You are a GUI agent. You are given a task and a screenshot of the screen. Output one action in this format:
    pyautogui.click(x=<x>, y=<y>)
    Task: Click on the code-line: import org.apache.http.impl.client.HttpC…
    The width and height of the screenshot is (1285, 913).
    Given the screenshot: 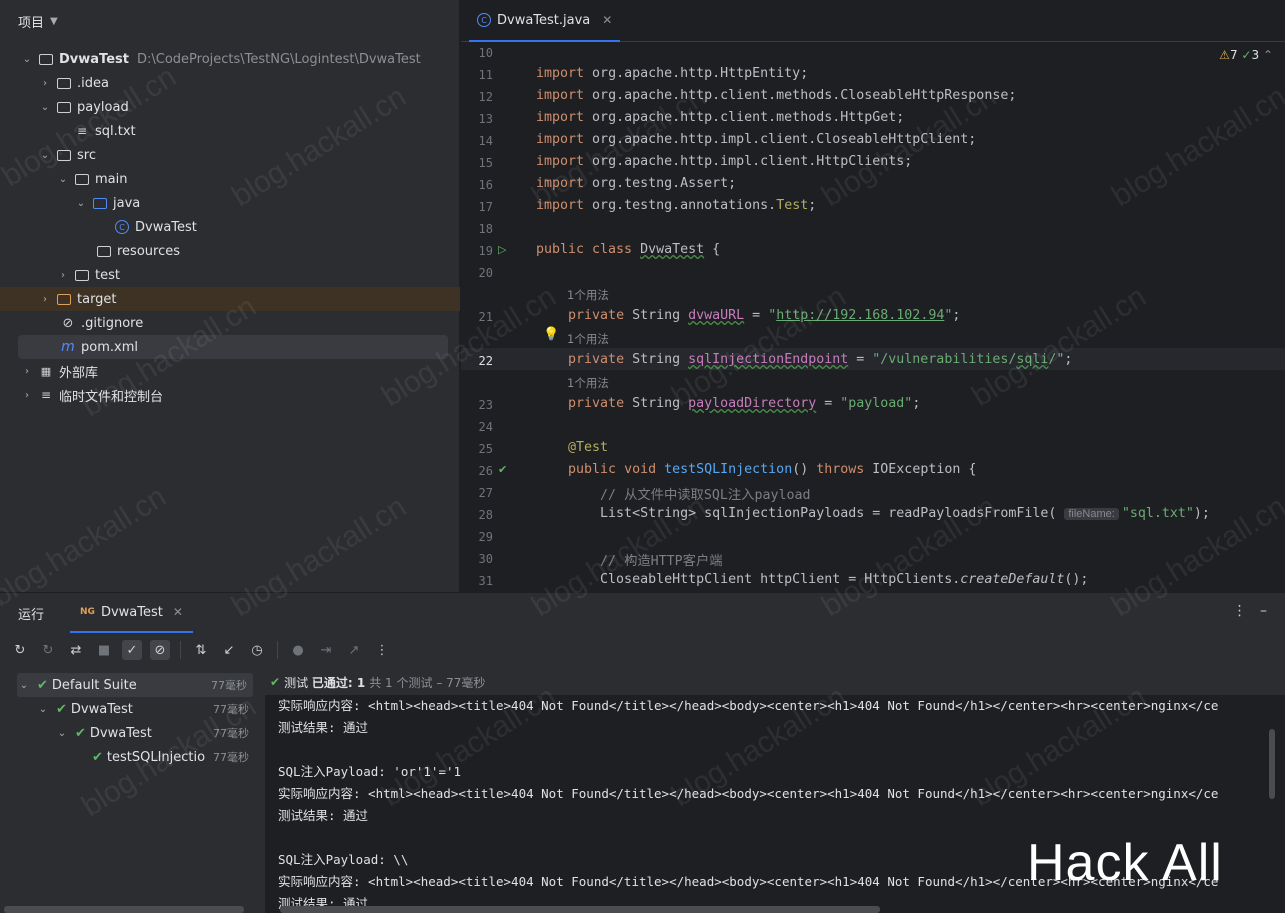 What is the action you would take?
    pyautogui.click(x=724, y=161)
    